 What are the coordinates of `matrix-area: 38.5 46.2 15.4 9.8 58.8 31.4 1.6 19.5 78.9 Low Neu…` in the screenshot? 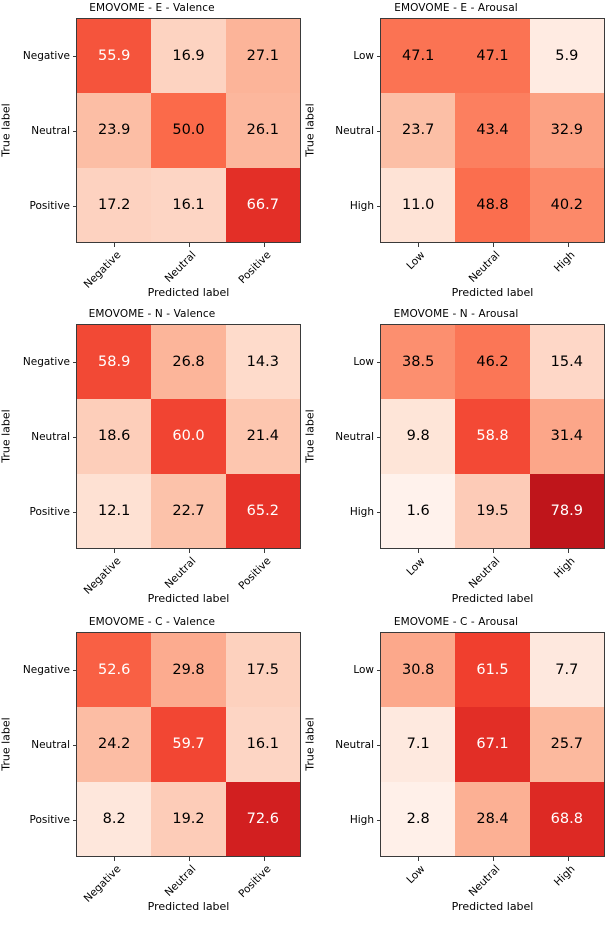 It's located at (471, 457).